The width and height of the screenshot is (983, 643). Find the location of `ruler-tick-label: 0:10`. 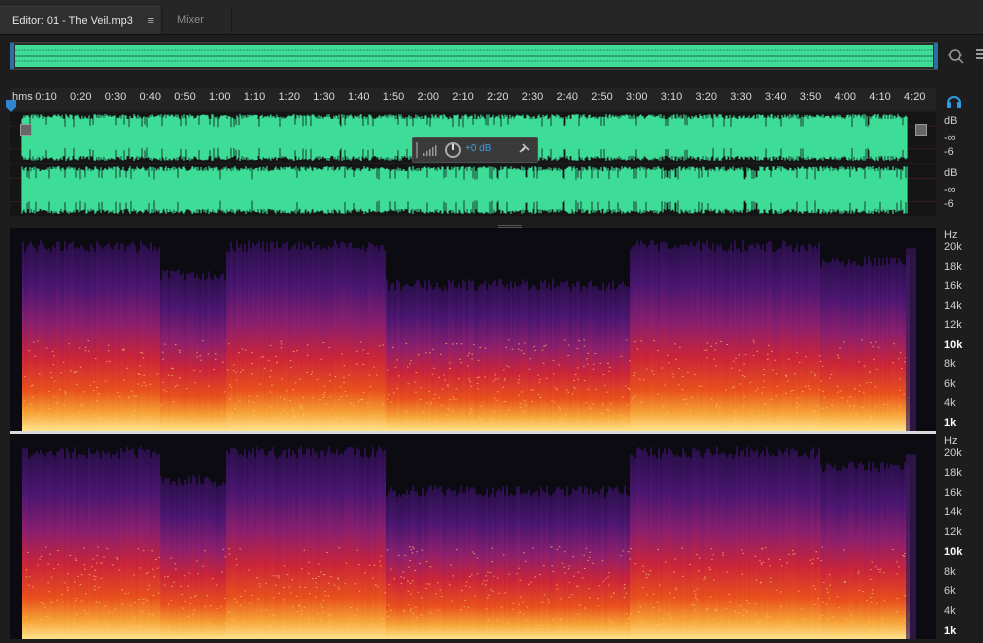

ruler-tick-label: 0:10 is located at coordinates (46, 97).